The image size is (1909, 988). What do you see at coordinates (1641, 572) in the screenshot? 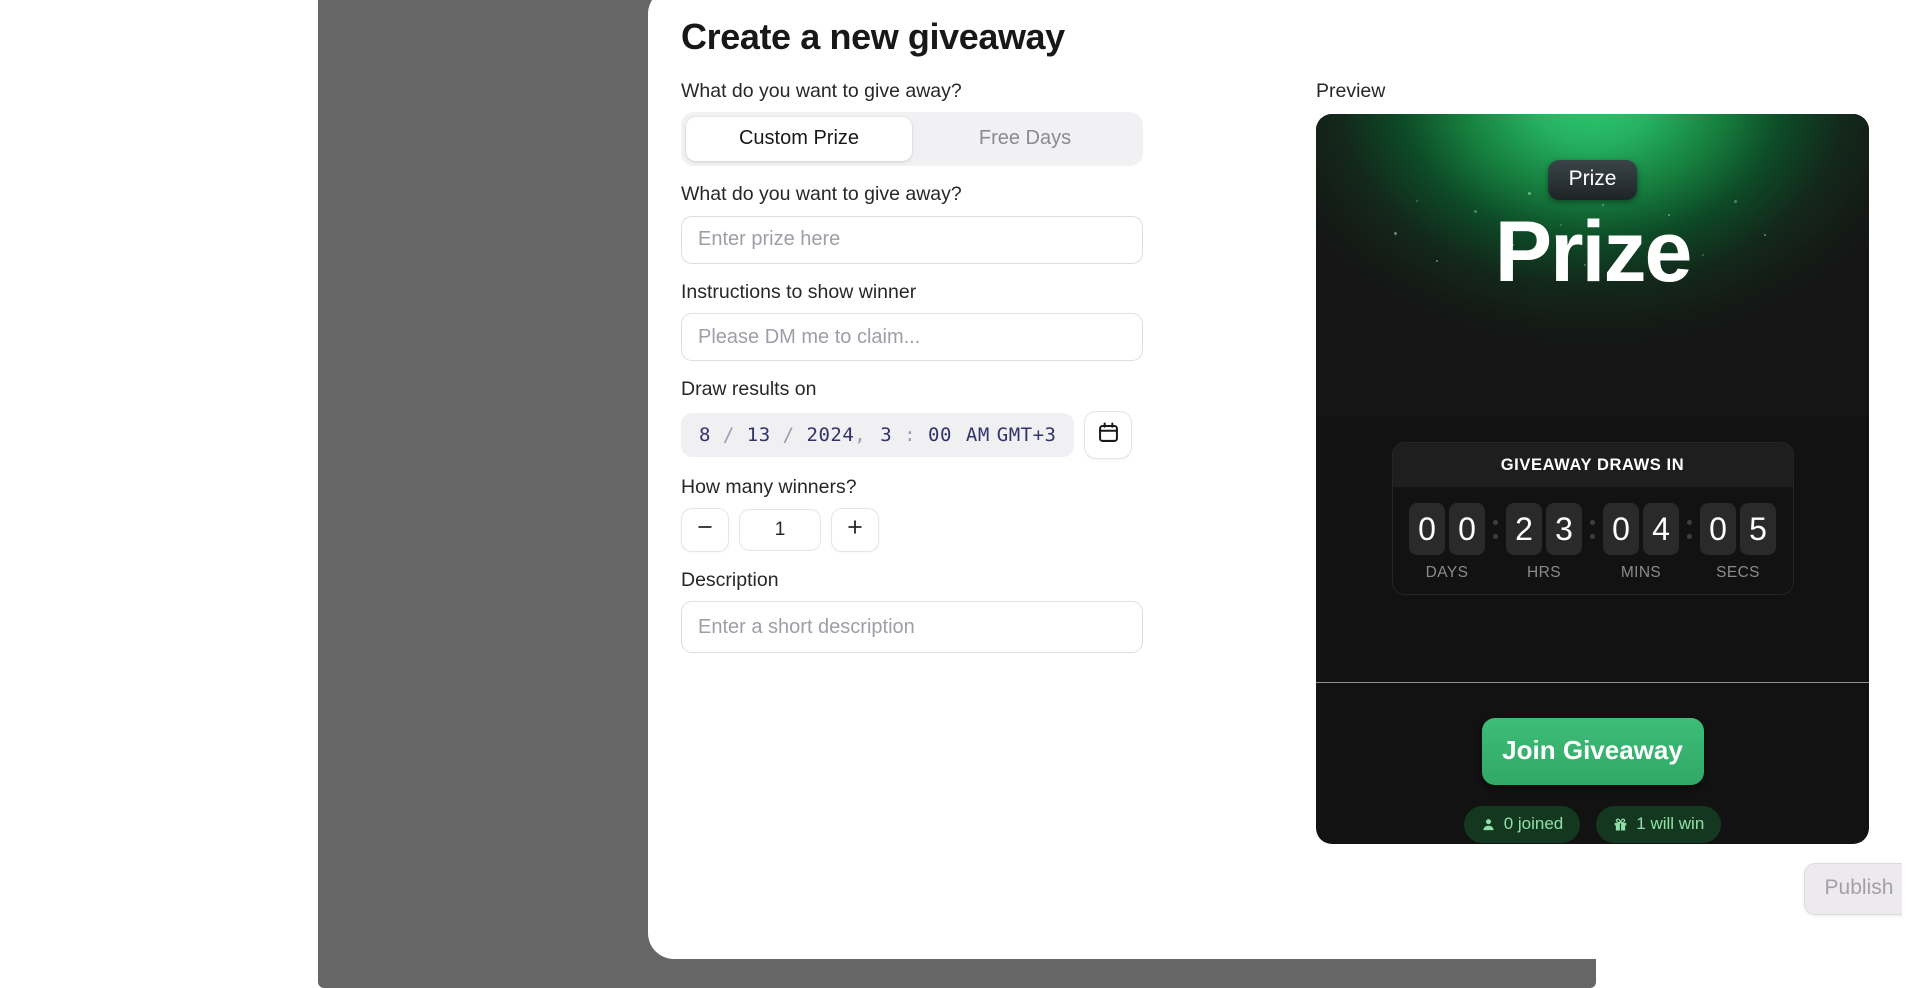
I see `unit-minutes: MINS` at bounding box center [1641, 572].